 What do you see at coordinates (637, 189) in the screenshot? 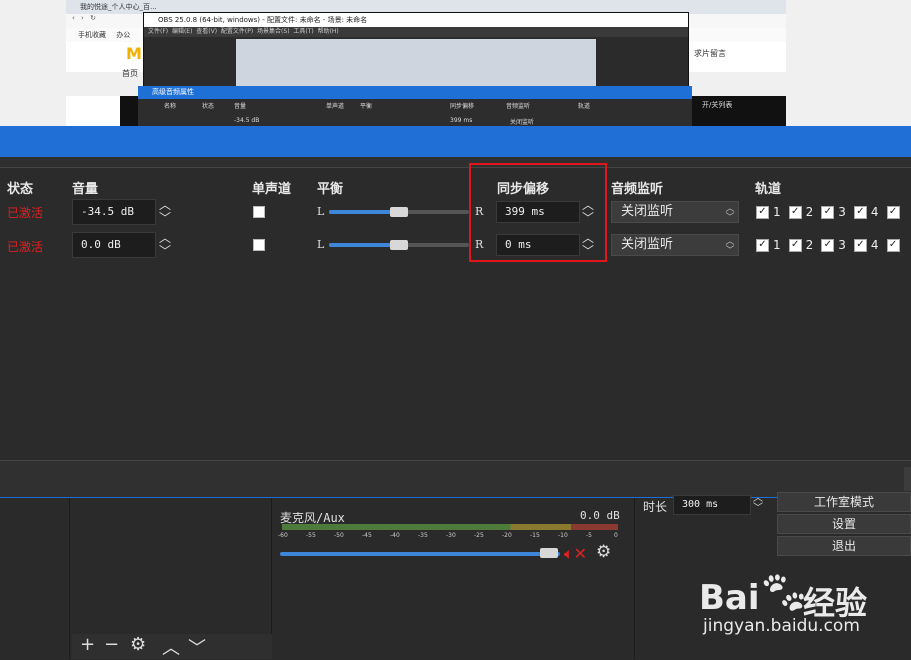
I see `header-monitoring: 音频监听` at bounding box center [637, 189].